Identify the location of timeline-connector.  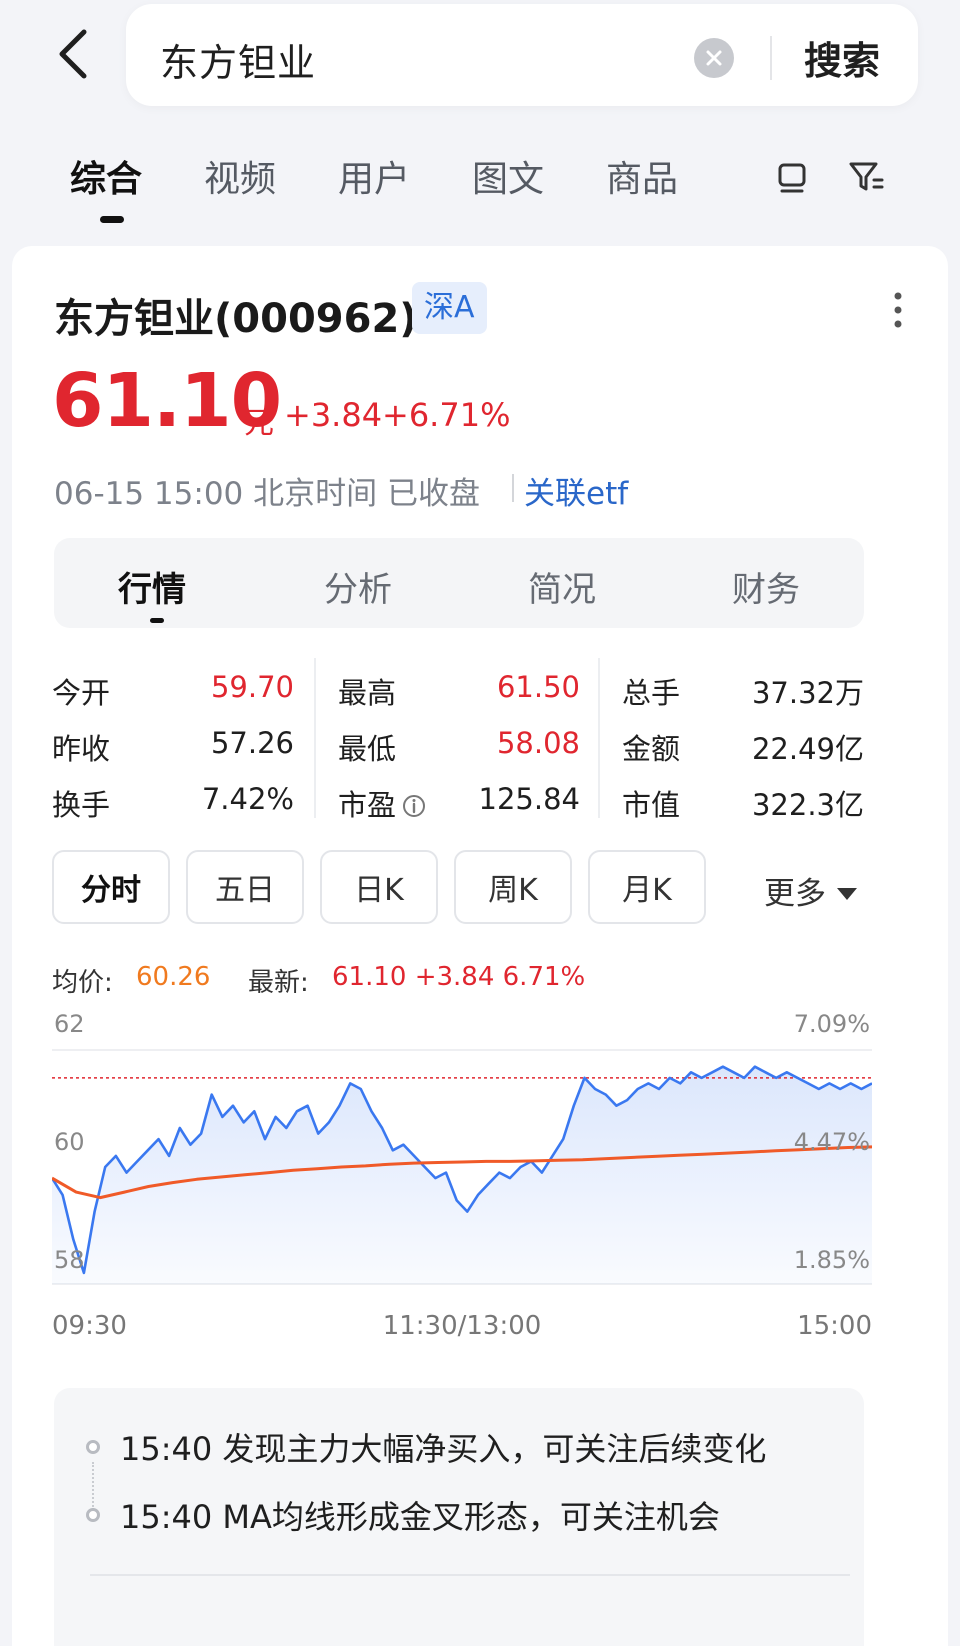
(93, 1486).